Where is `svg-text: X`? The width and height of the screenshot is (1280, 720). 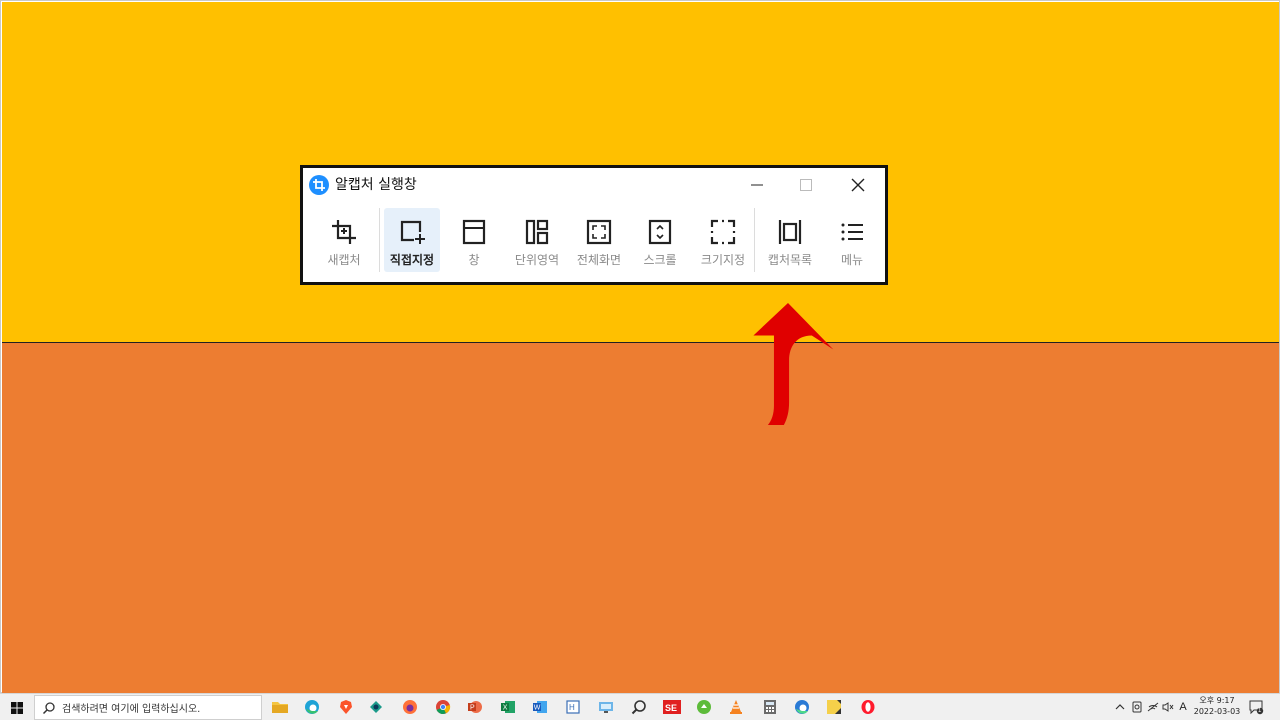 svg-text: X is located at coordinates (505, 708).